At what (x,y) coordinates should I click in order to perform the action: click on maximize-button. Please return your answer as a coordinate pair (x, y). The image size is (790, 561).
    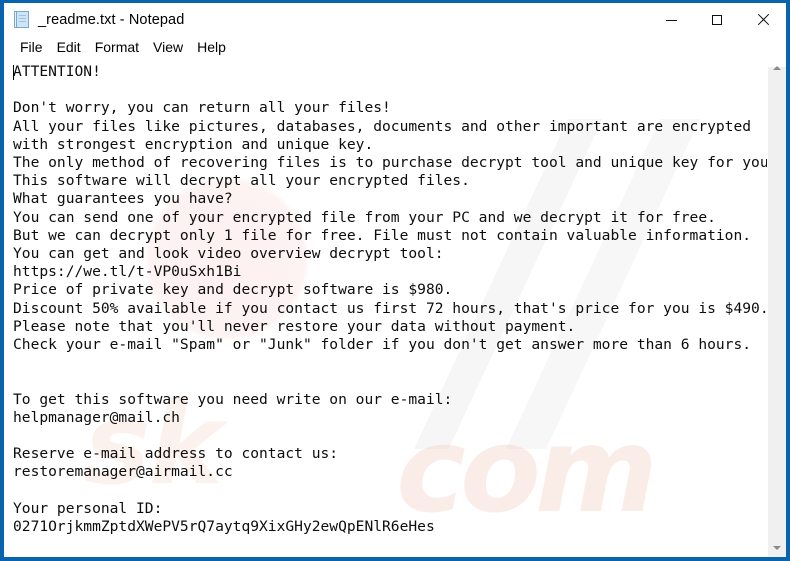
    Looking at the image, I should click on (717, 19).